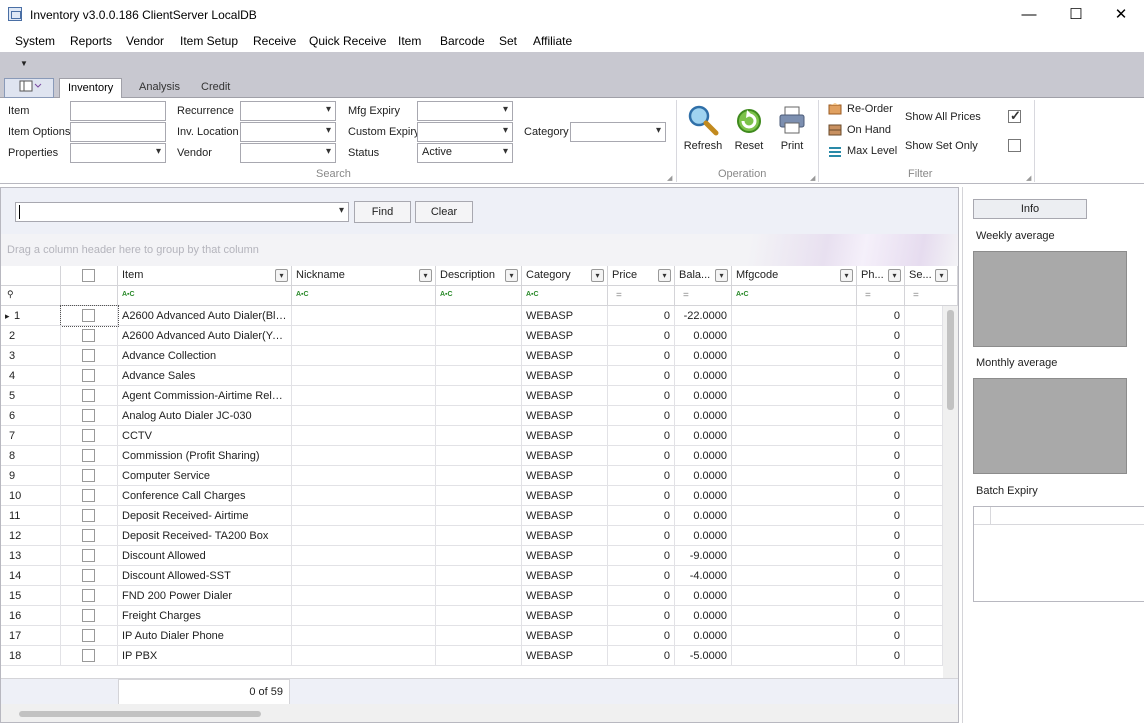 Image resolution: width=1144 pixels, height=724 pixels. I want to click on menu-system: System, so click(35, 41).